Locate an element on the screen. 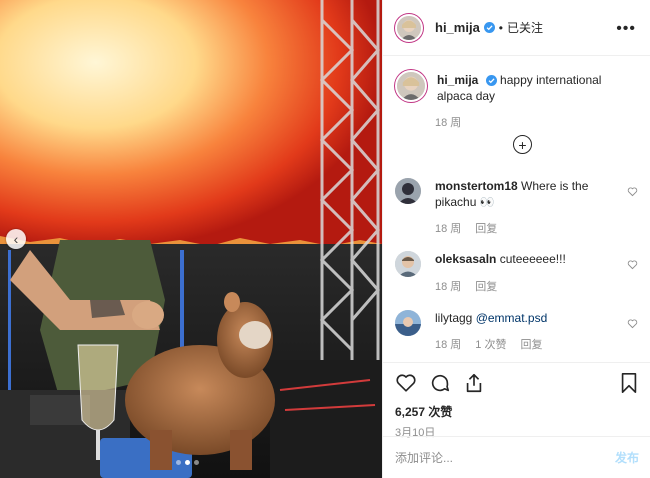 The height and width of the screenshot is (478, 650). share-icon is located at coordinates (474, 383).